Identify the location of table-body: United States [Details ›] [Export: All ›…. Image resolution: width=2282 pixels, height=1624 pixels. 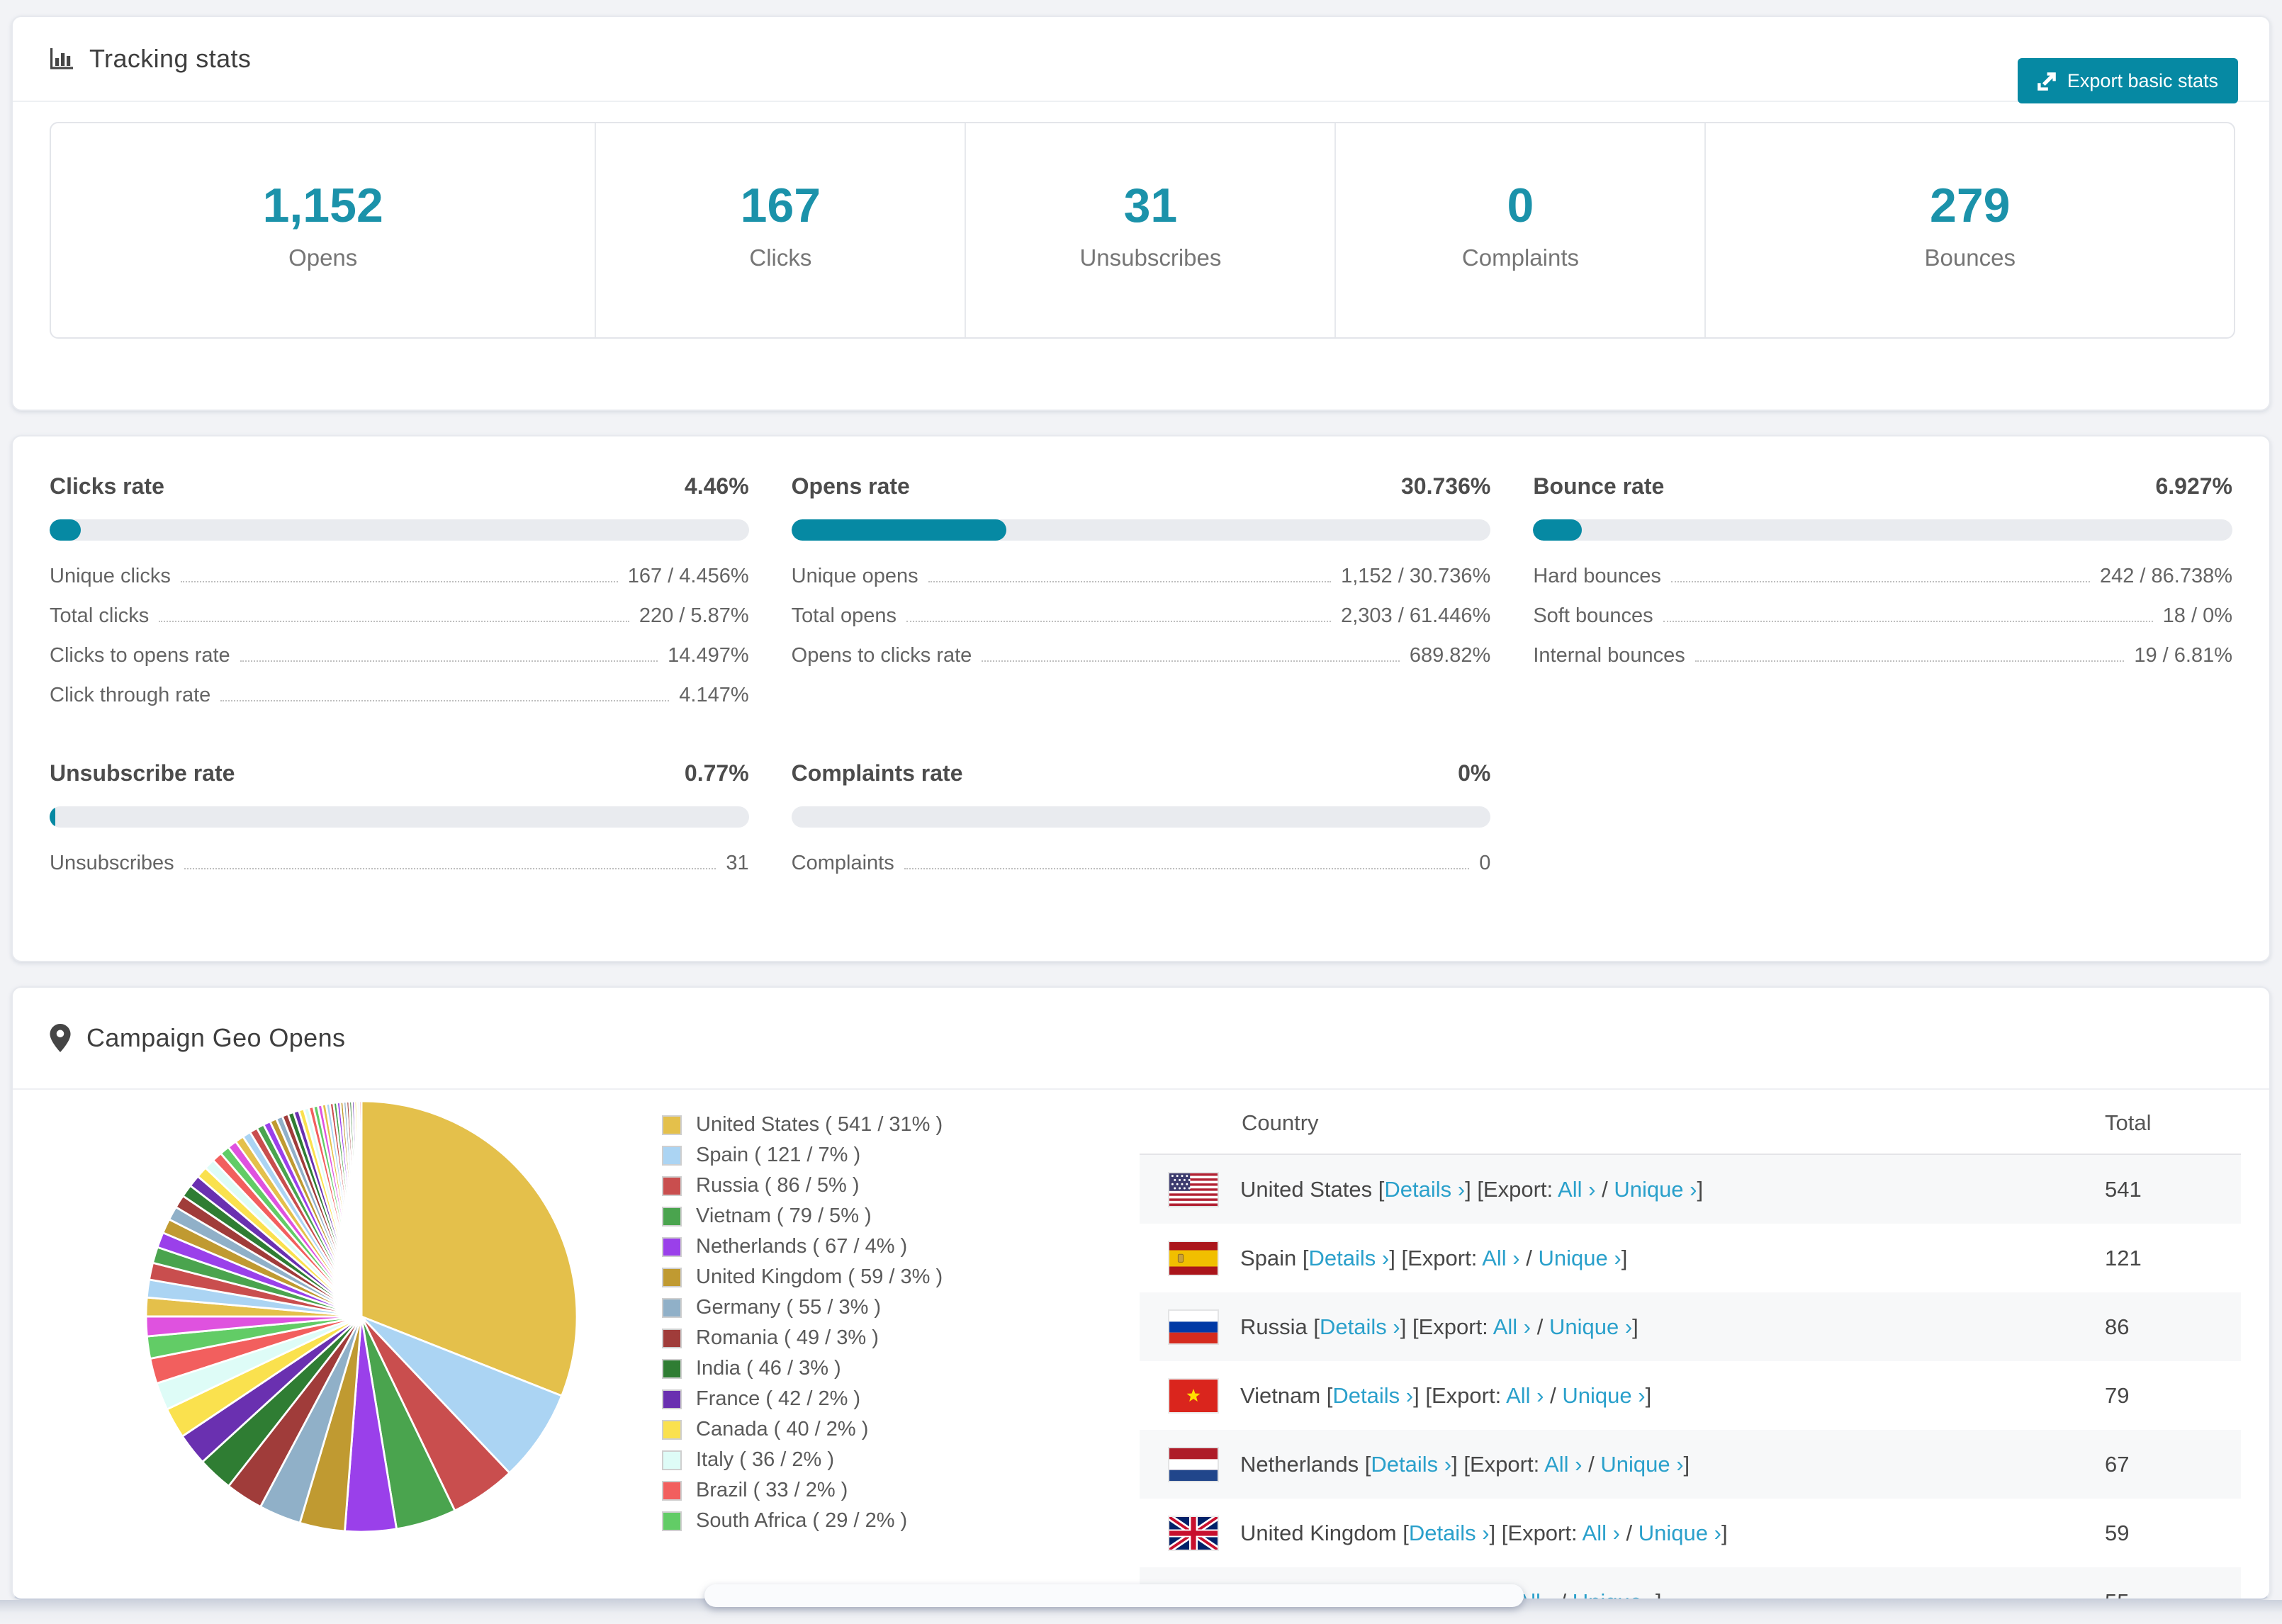
(1691, 1377).